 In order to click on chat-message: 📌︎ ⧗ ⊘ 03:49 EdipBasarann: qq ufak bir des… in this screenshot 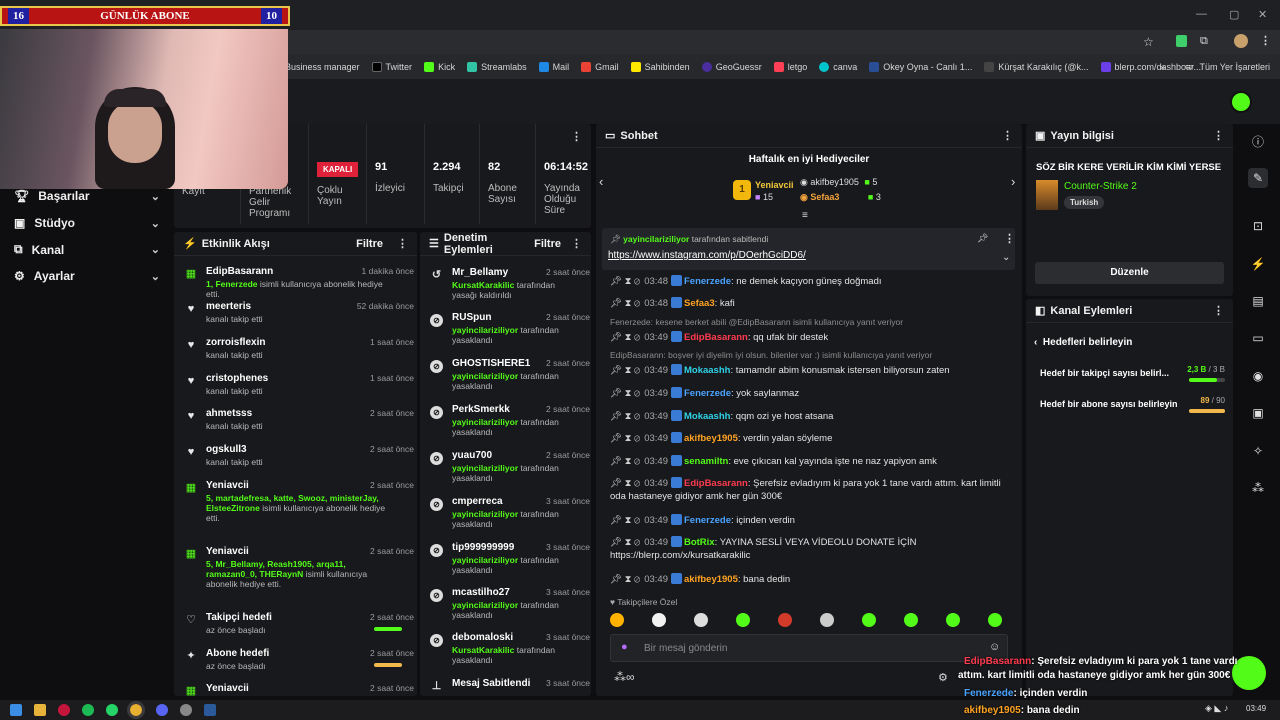, I will do `click(807, 337)`.